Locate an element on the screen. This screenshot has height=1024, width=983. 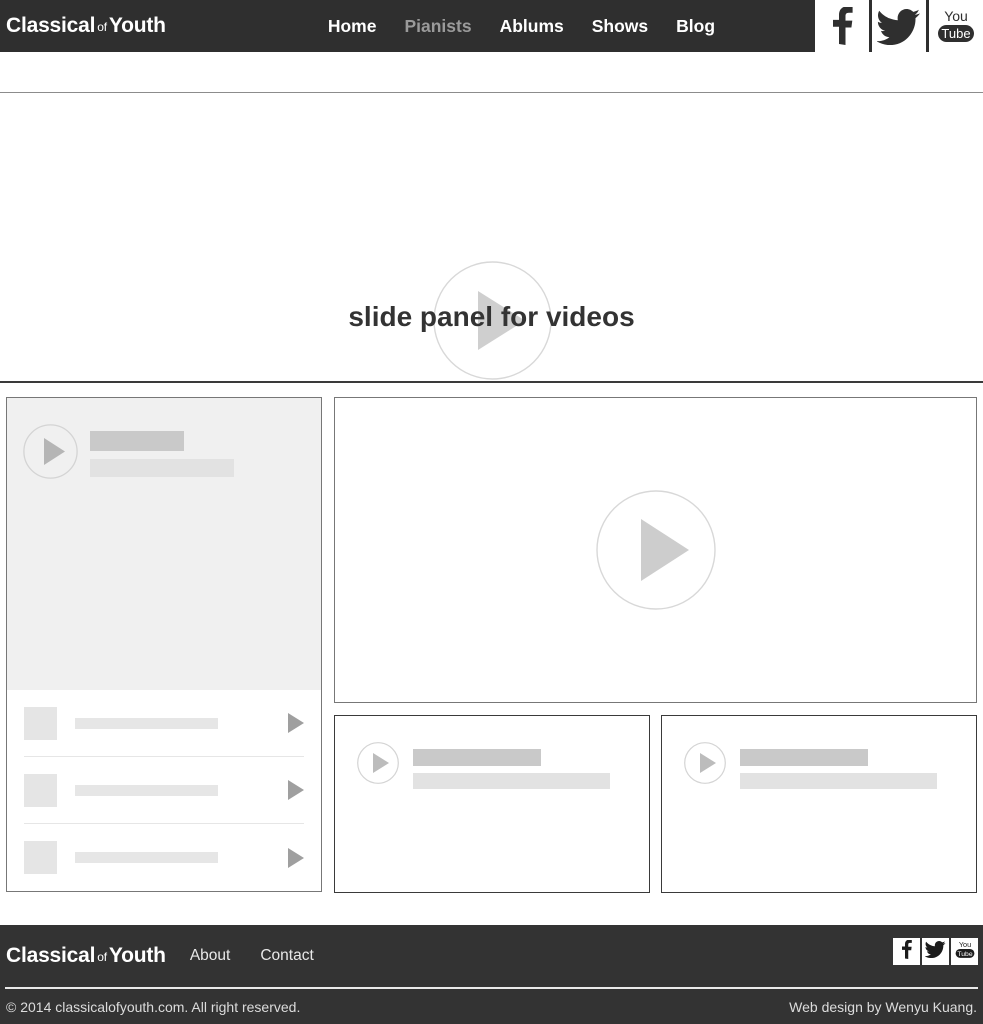
header-logo-connector: of is located at coordinates (102, 27).